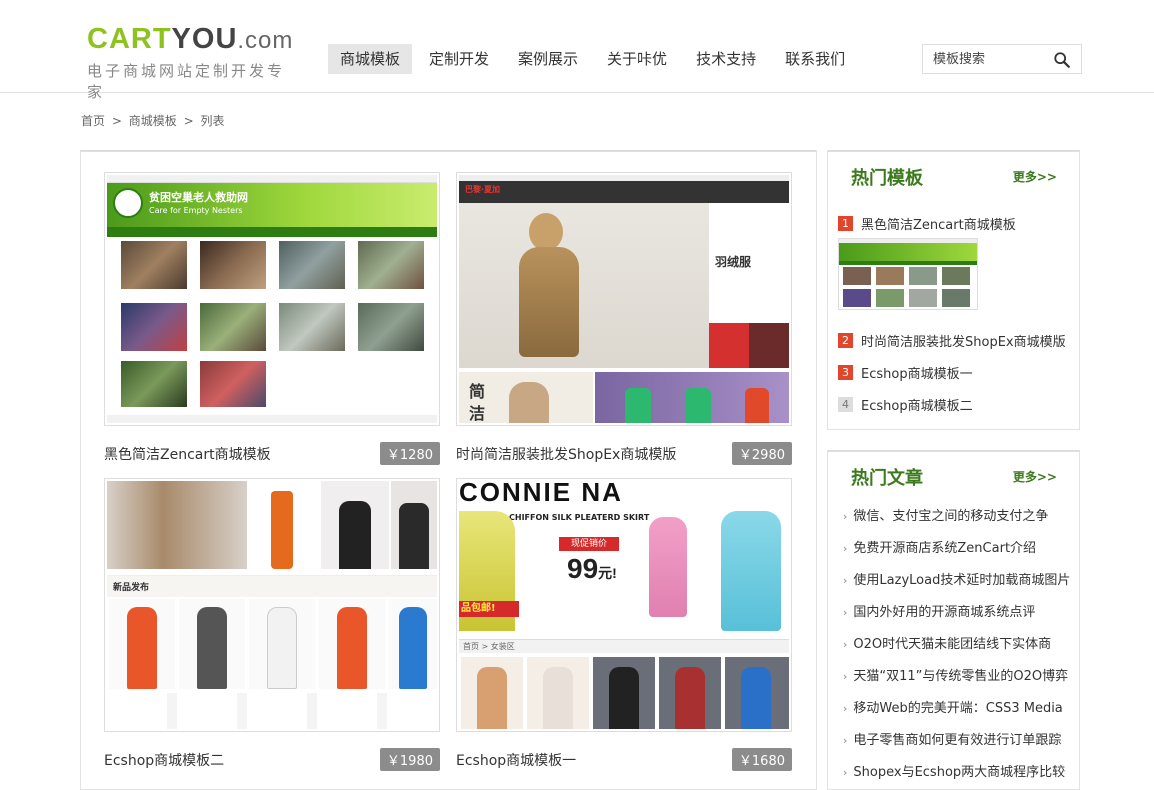 This screenshot has height=790, width=1154. What do you see at coordinates (961, 580) in the screenshot?
I see `article-title: 使用LazyLoad技术延时加载商城图片` at bounding box center [961, 580].